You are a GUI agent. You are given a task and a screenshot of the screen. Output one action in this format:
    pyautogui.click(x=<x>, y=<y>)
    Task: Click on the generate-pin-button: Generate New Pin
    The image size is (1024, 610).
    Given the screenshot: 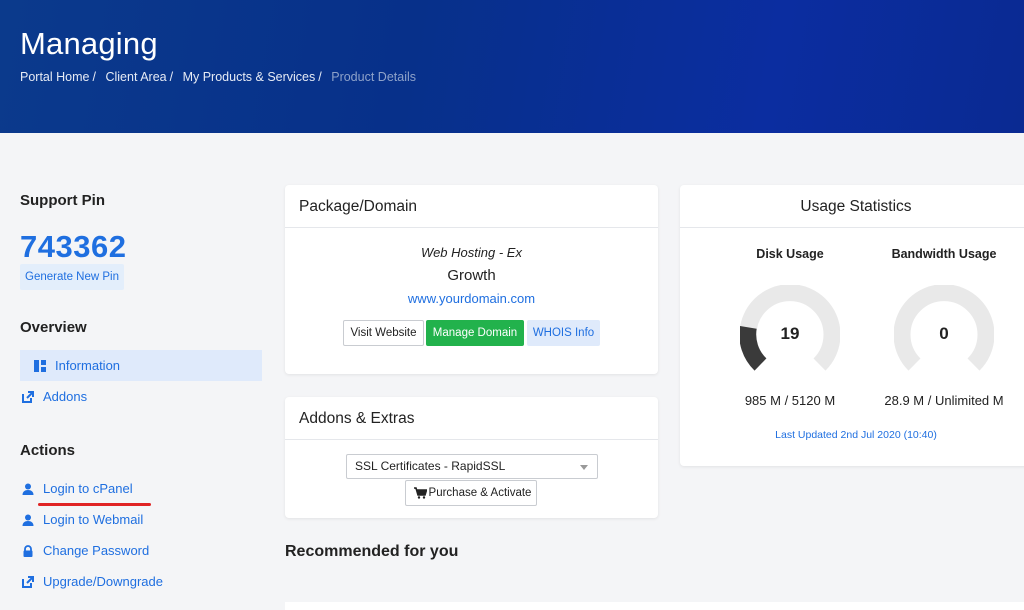 What is the action you would take?
    pyautogui.click(x=72, y=277)
    